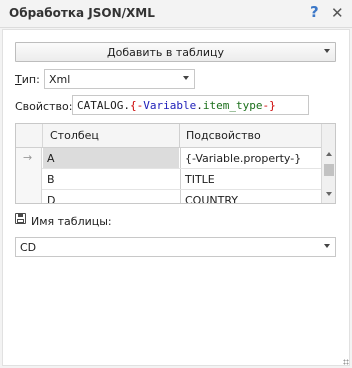  What do you see at coordinates (28, 247) in the screenshot?
I see `table-name-value: CD` at bounding box center [28, 247].